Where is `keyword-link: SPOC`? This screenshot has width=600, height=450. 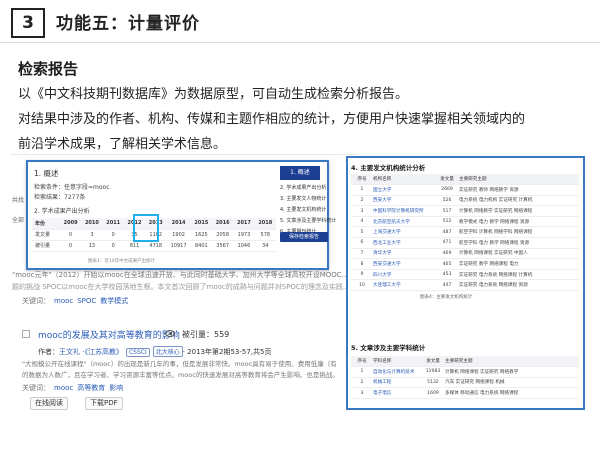 keyword-link: SPOC is located at coordinates (86, 301).